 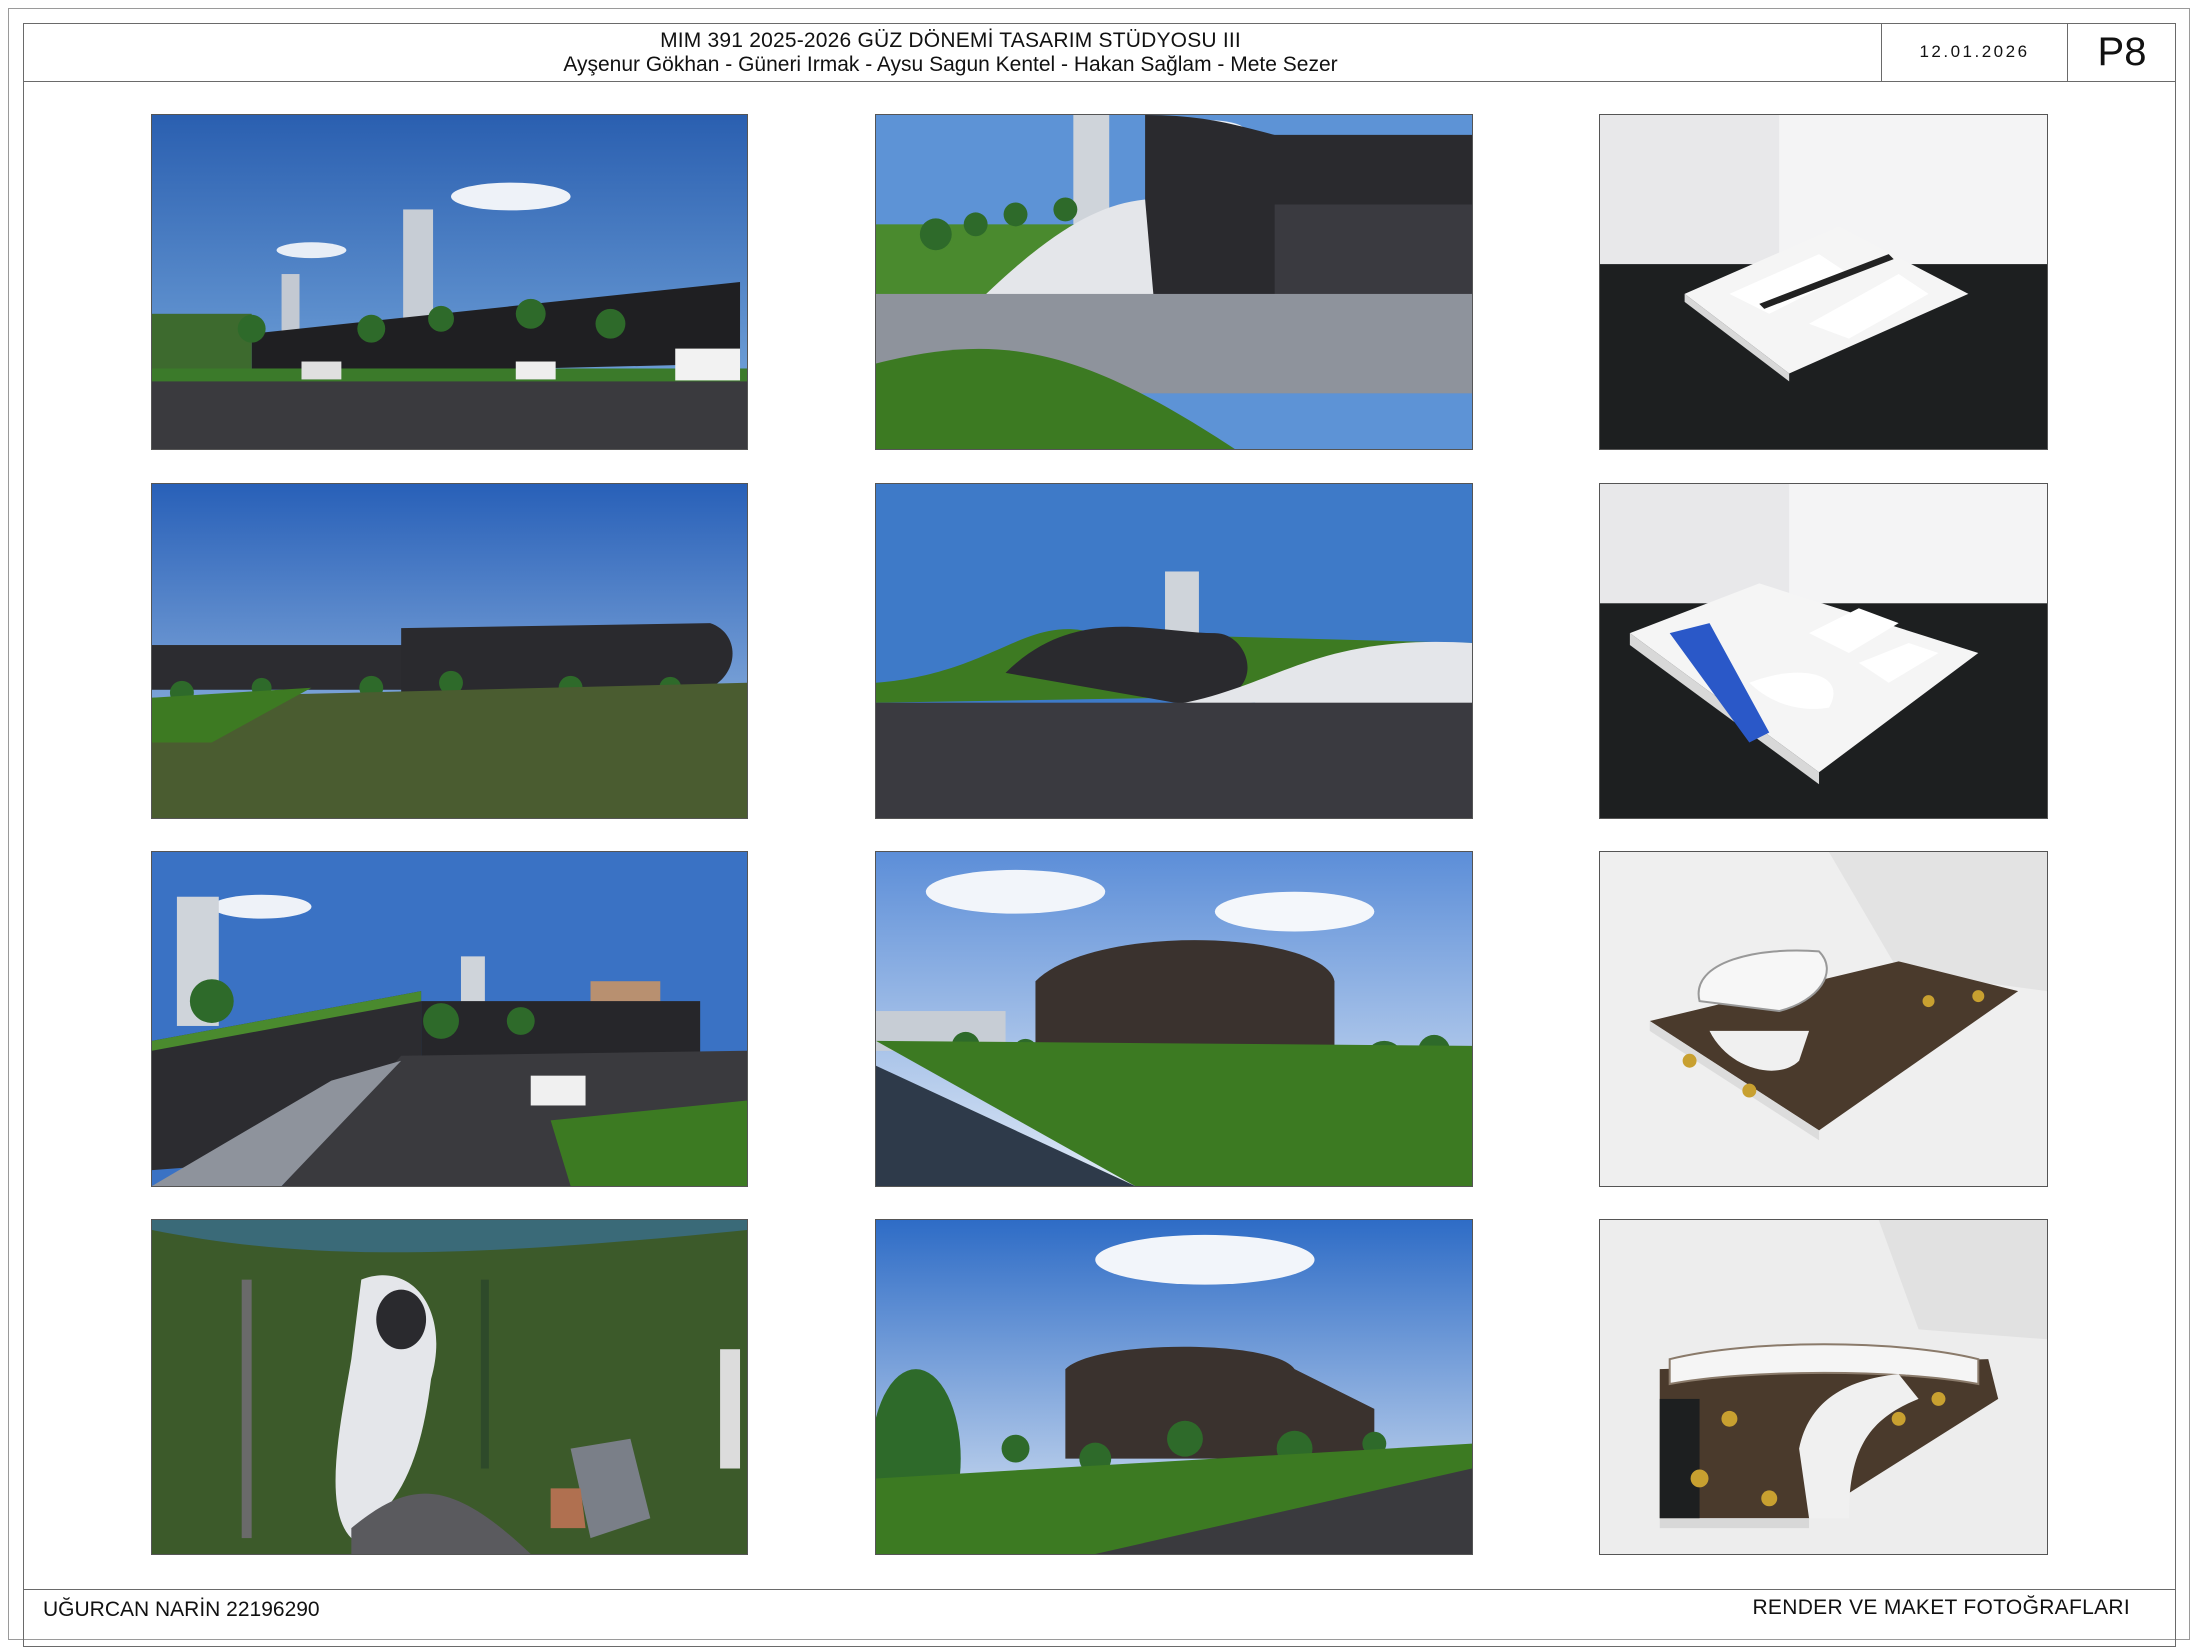 I want to click on sheet-title: RENDER VE MAKET FOTOĞRAFLARI, so click(x=1941, y=1607).